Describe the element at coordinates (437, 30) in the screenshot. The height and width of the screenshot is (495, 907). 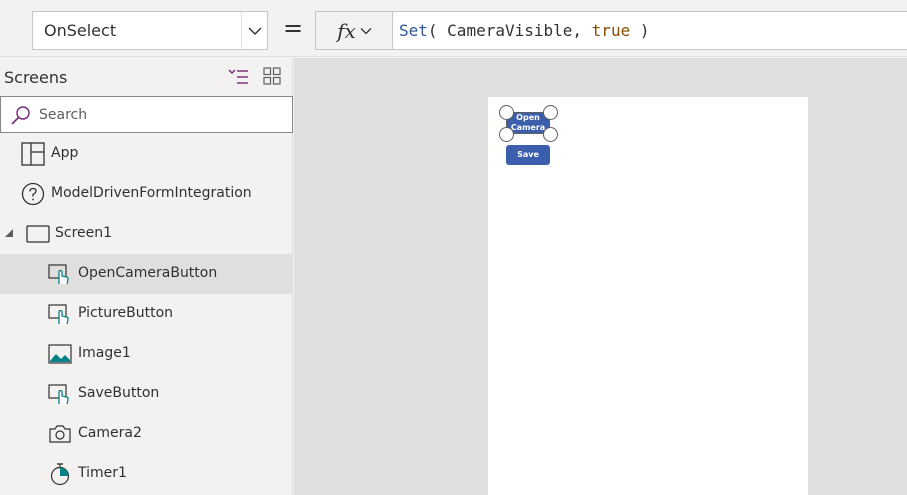
I see `formula-open-paren: (` at that location.